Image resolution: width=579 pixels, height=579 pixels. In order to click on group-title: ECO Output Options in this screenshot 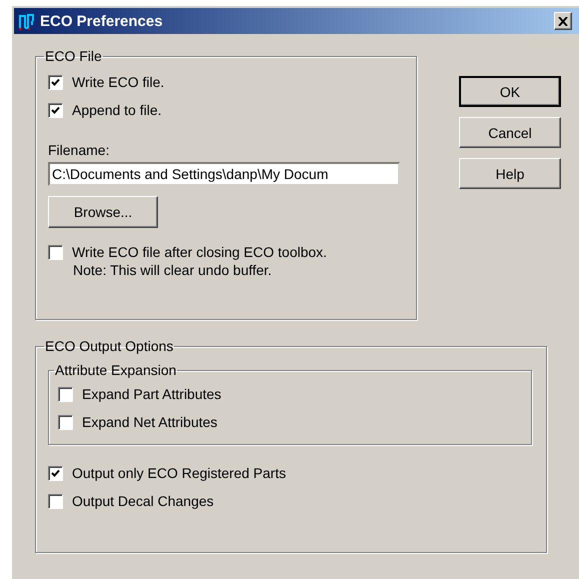, I will do `click(109, 346)`.